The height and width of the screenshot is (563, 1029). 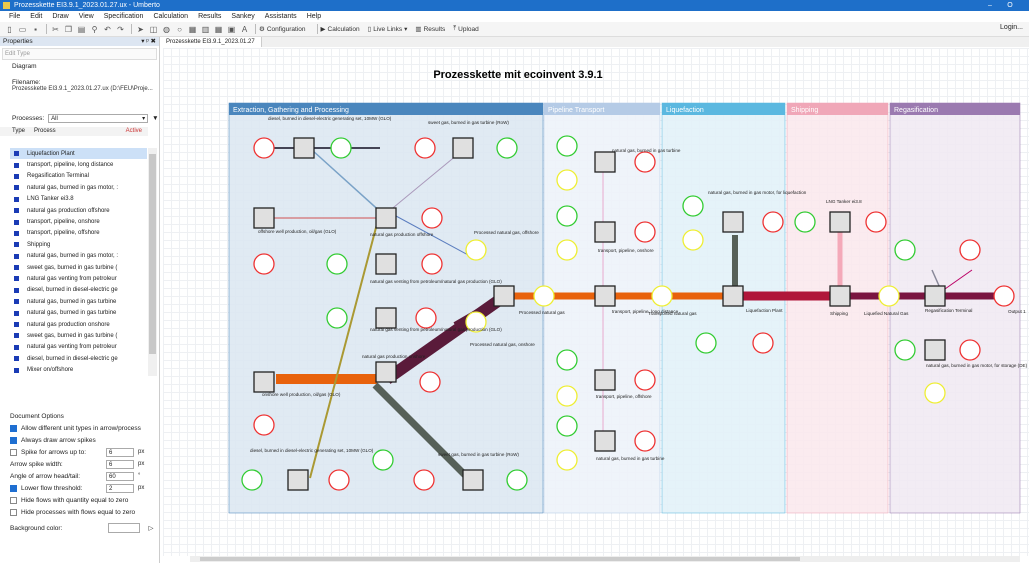 I want to click on configuration-button: ⚙ Configuration, so click(x=282, y=29).